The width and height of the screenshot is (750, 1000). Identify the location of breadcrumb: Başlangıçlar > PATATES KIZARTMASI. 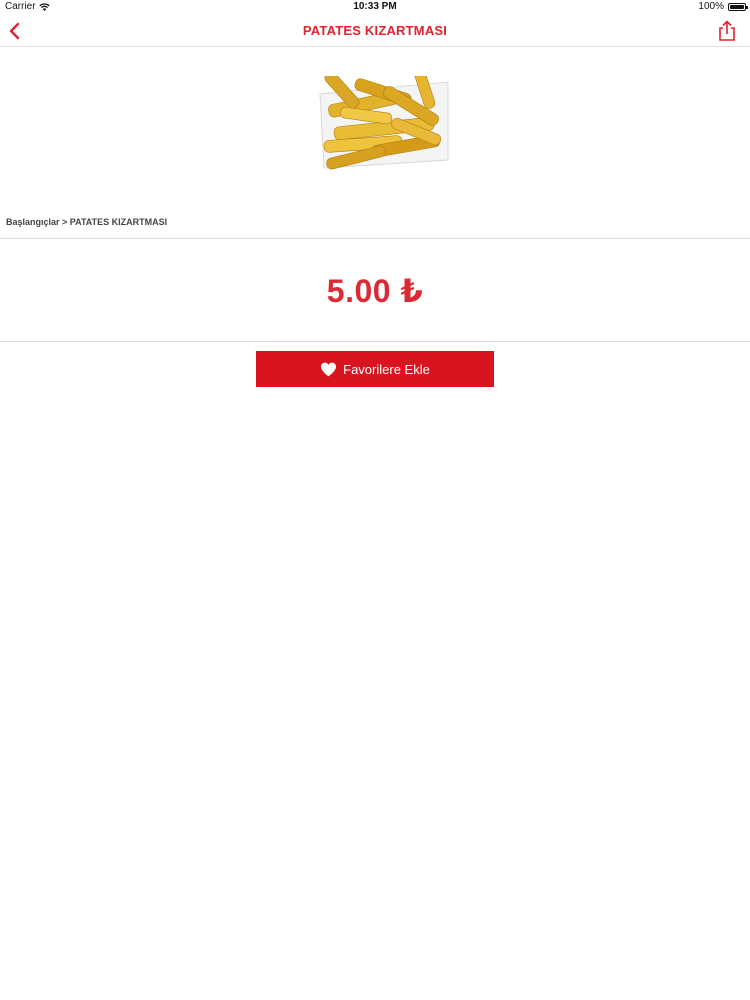
(87, 222).